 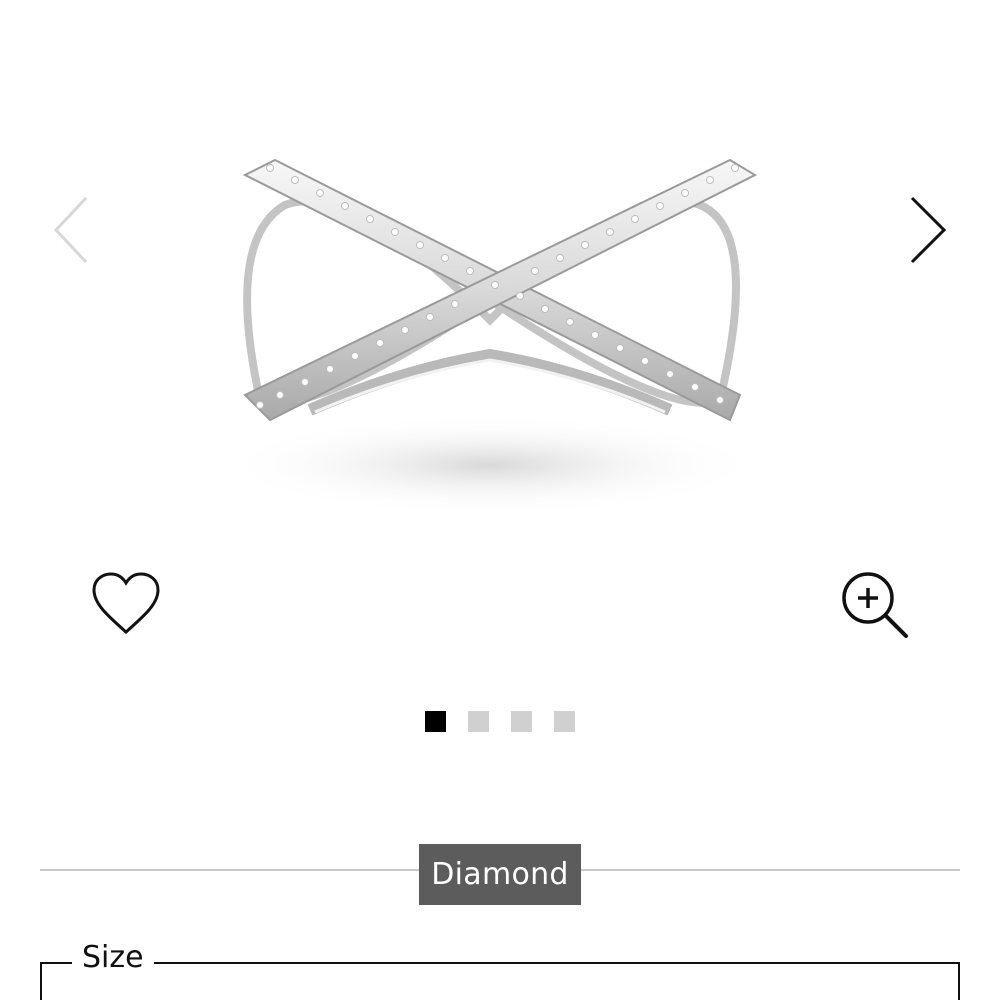 I want to click on chevron-left-icon, so click(x=73, y=230).